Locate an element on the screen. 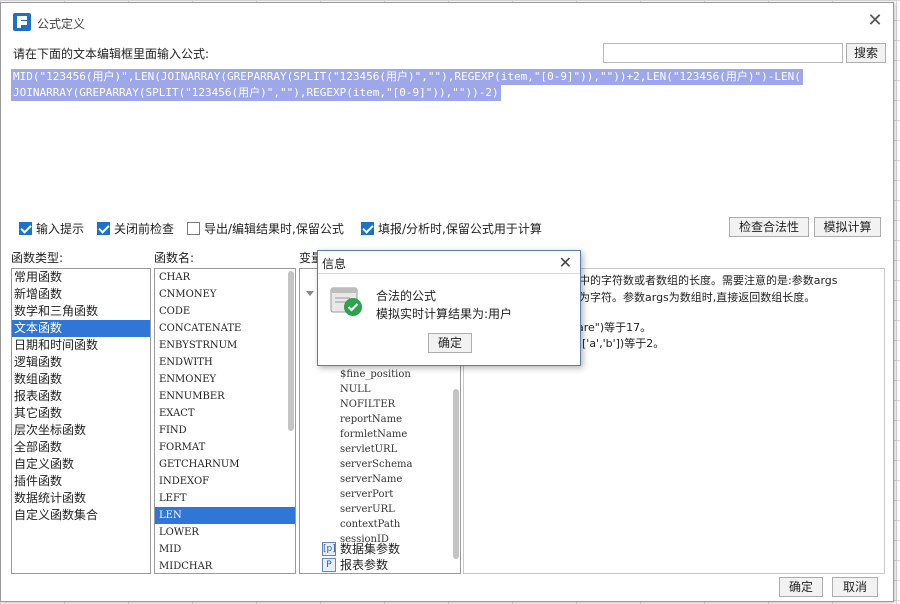  variable-item: serverPort is located at coordinates (366, 494).